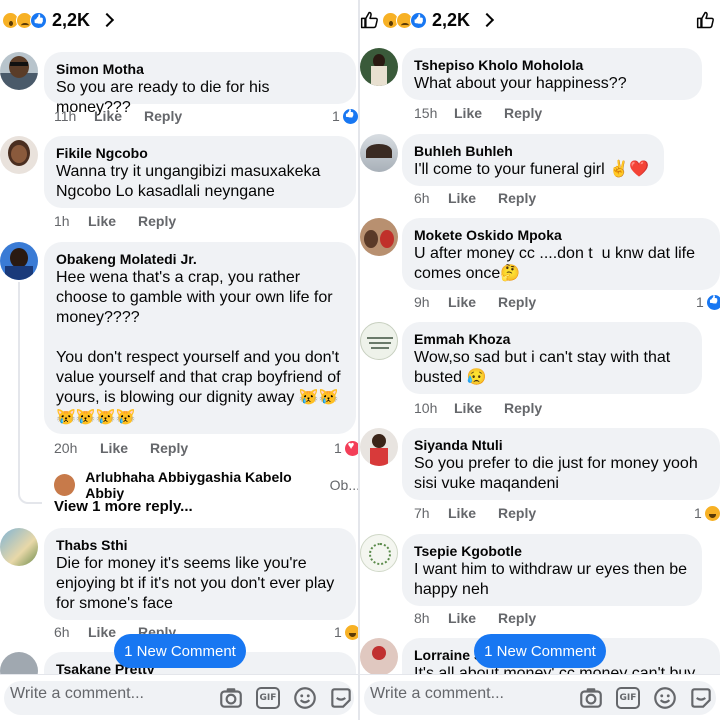  What do you see at coordinates (431, 618) in the screenshot?
I see `comment-time: 8h` at bounding box center [431, 618].